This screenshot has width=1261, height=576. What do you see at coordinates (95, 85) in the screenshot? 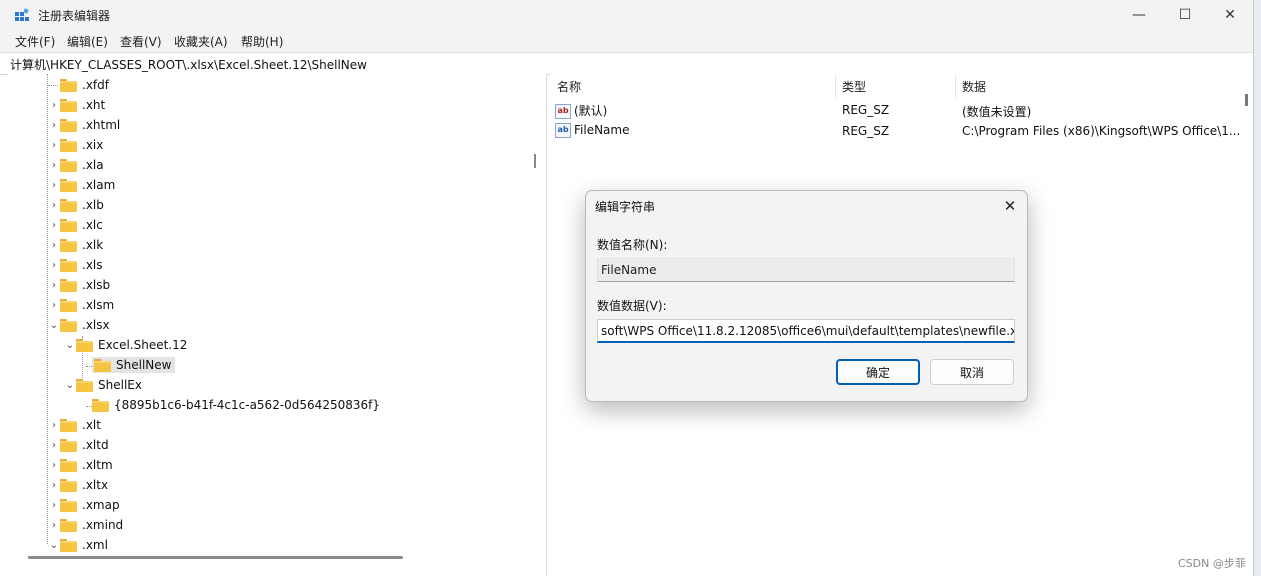
I see `tree-item-label: .xfdf` at bounding box center [95, 85].